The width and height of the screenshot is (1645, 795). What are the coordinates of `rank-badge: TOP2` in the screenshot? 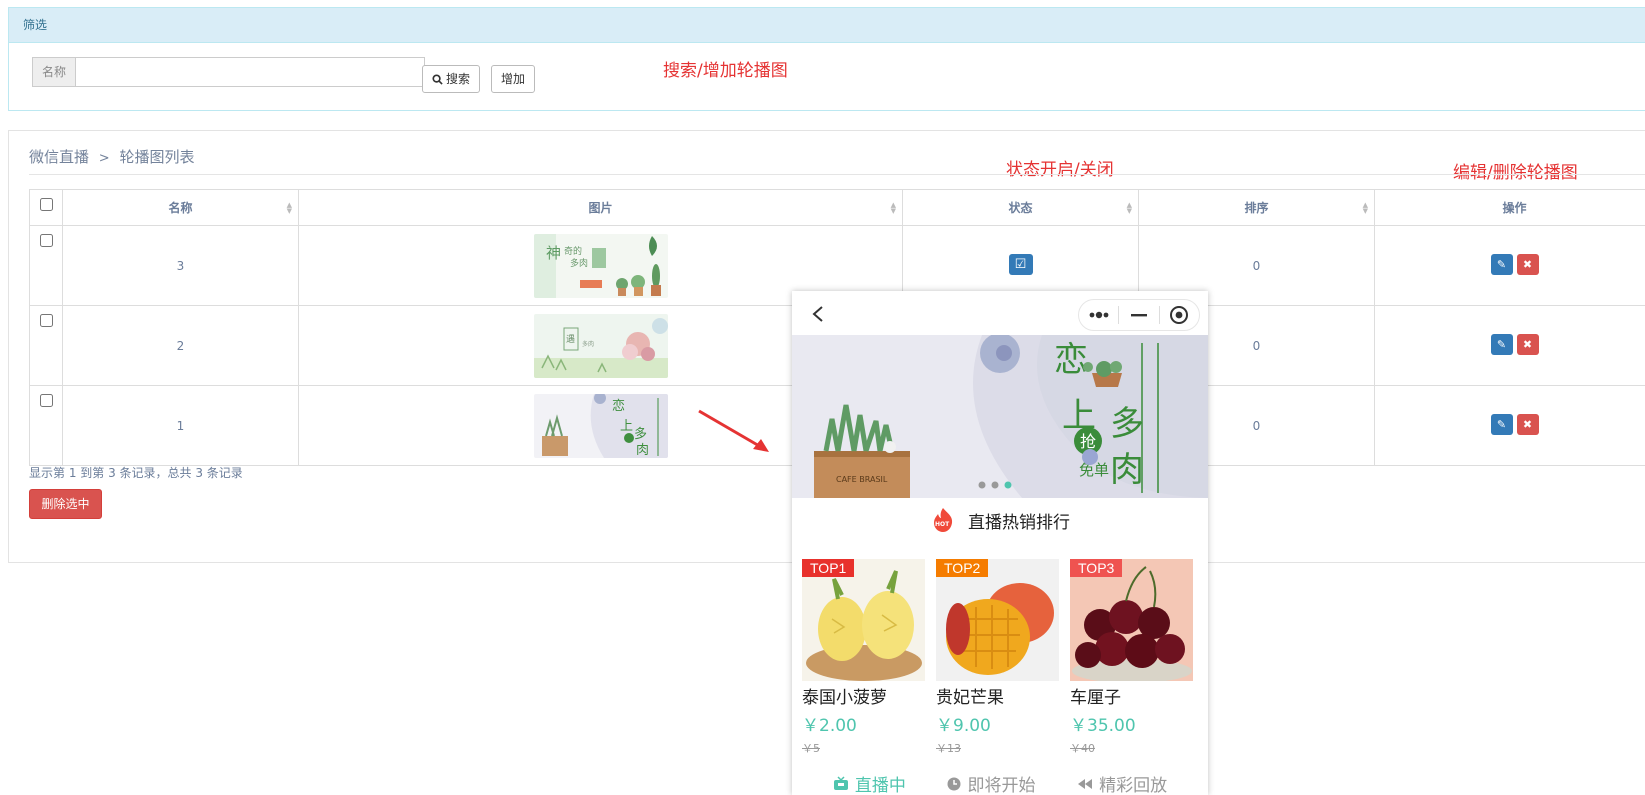 It's located at (962, 568).